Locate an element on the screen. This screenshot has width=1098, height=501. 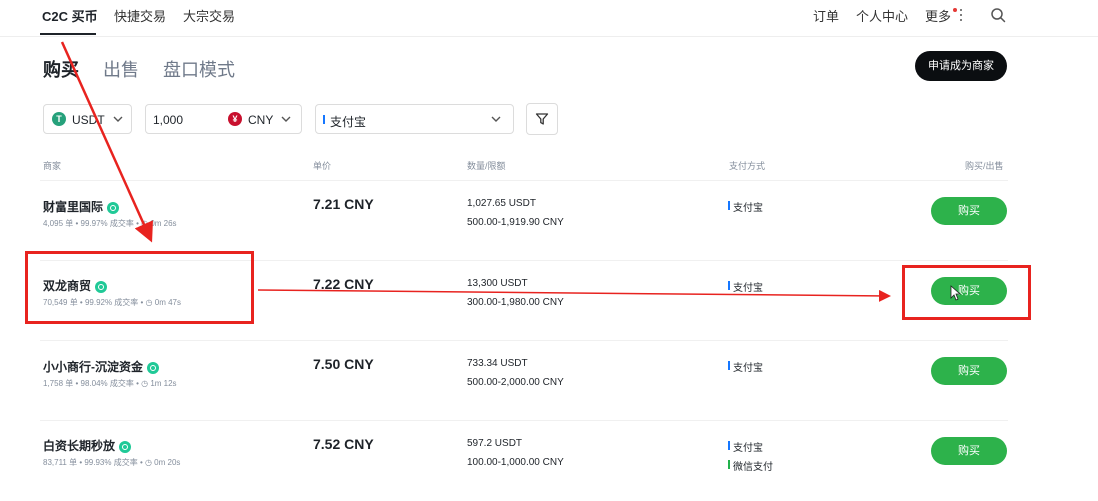
arrow-to-buy-button is located at coordinates (574, 295).